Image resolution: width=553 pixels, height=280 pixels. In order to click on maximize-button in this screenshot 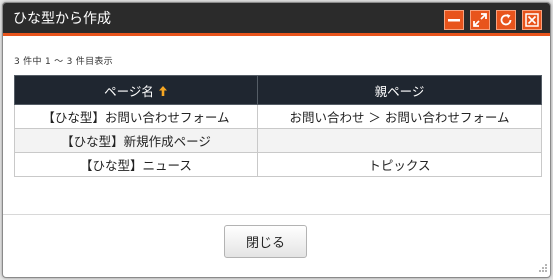, I will do `click(480, 20)`.